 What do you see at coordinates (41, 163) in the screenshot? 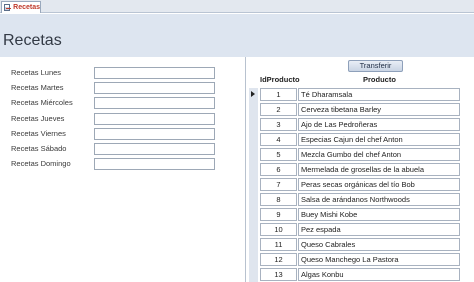
I see `day-label: Recetas Domingo` at bounding box center [41, 163].